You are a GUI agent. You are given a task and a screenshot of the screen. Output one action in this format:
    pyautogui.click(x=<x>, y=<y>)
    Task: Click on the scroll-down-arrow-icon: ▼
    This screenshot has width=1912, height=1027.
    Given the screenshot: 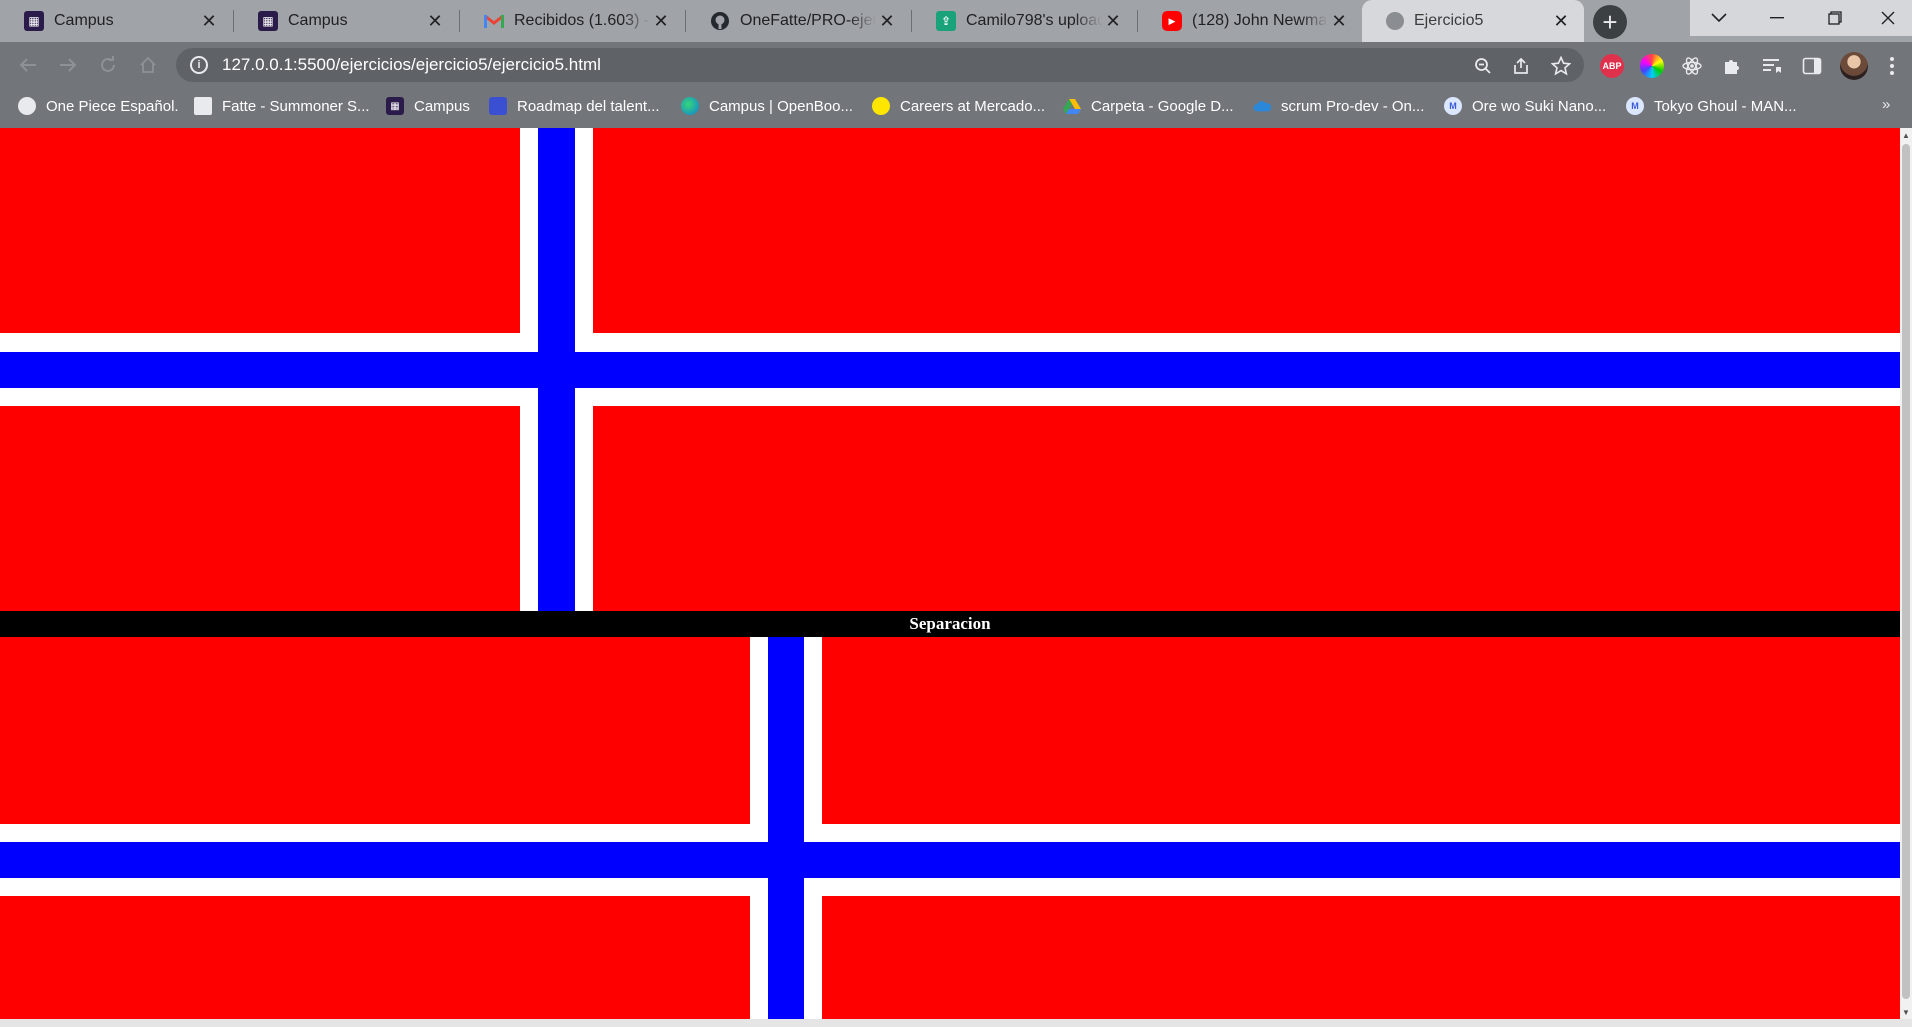 What is the action you would take?
    pyautogui.click(x=1906, y=1012)
    